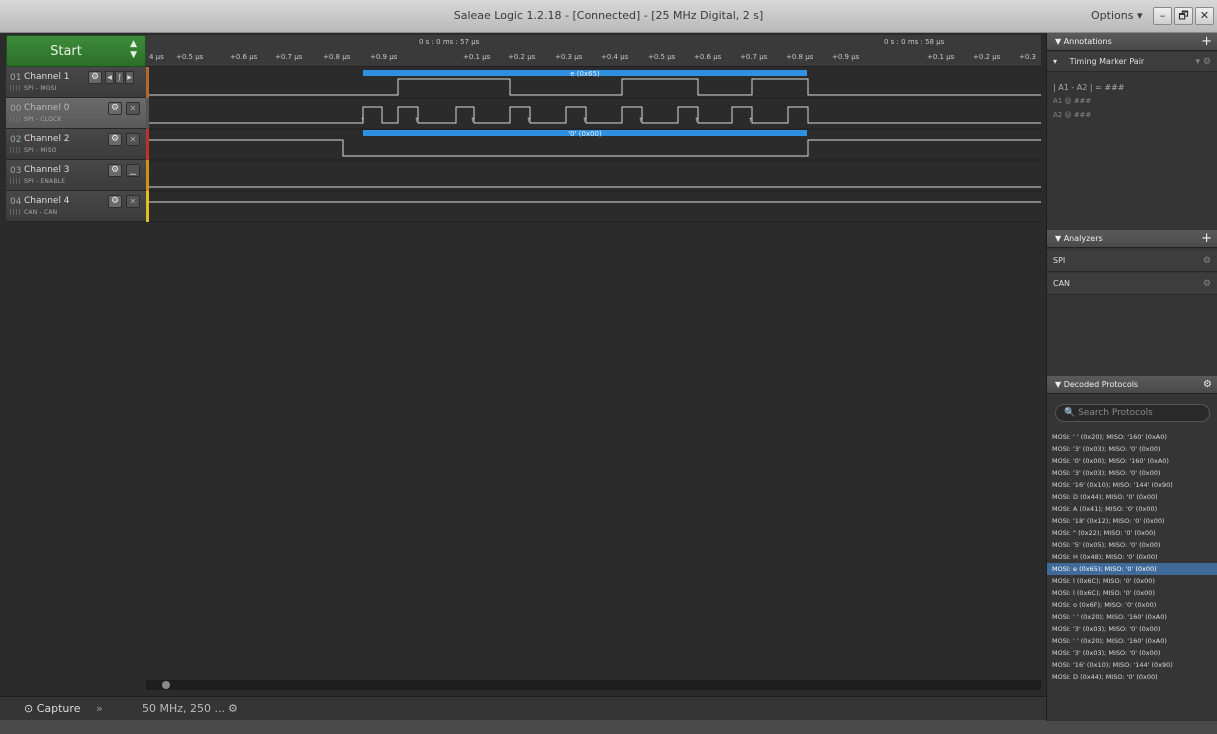 This screenshot has width=1217, height=734. Describe the element at coordinates (147, 206) in the screenshot. I see `channel-4-color-bar` at that location.